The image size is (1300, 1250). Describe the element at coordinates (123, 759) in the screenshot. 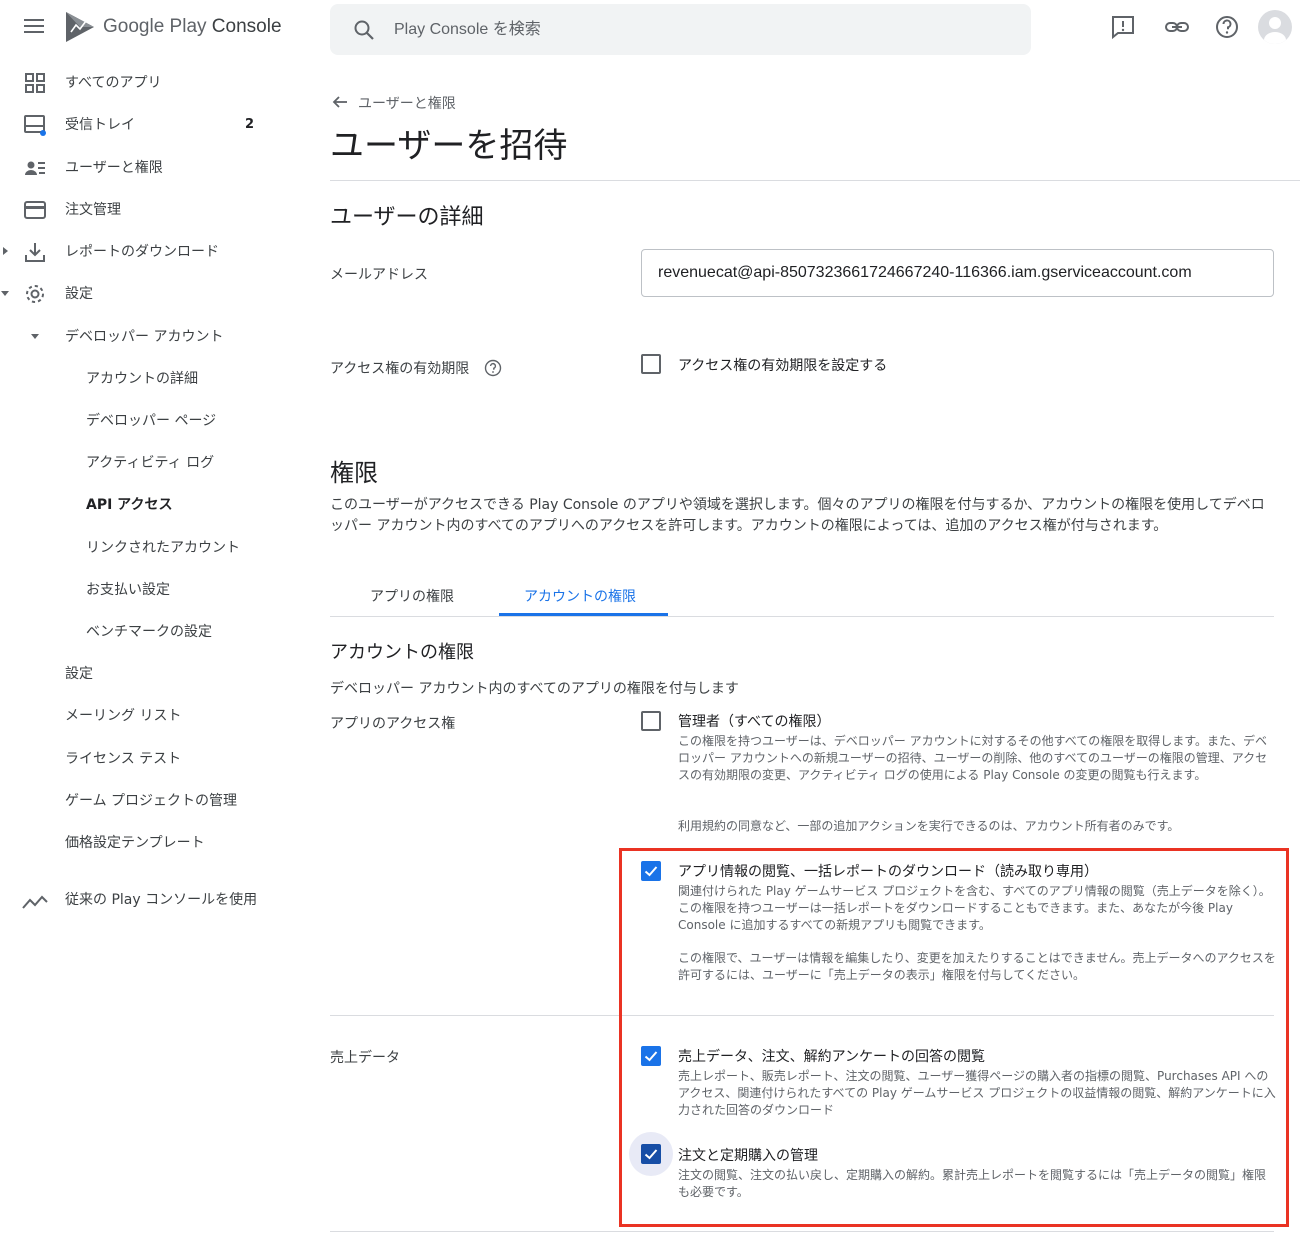

I see `sidebar-item-label: ライセンス テスト` at that location.